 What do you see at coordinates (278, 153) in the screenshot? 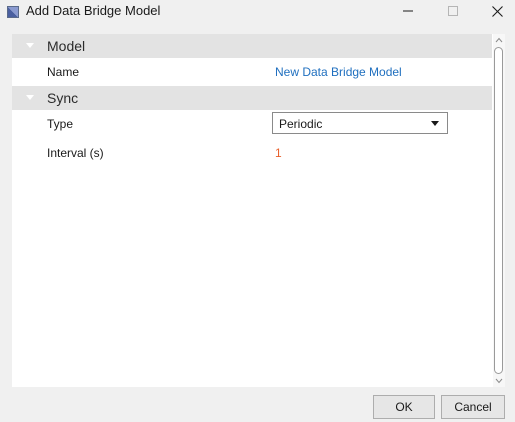
I see `interval-value: 1` at bounding box center [278, 153].